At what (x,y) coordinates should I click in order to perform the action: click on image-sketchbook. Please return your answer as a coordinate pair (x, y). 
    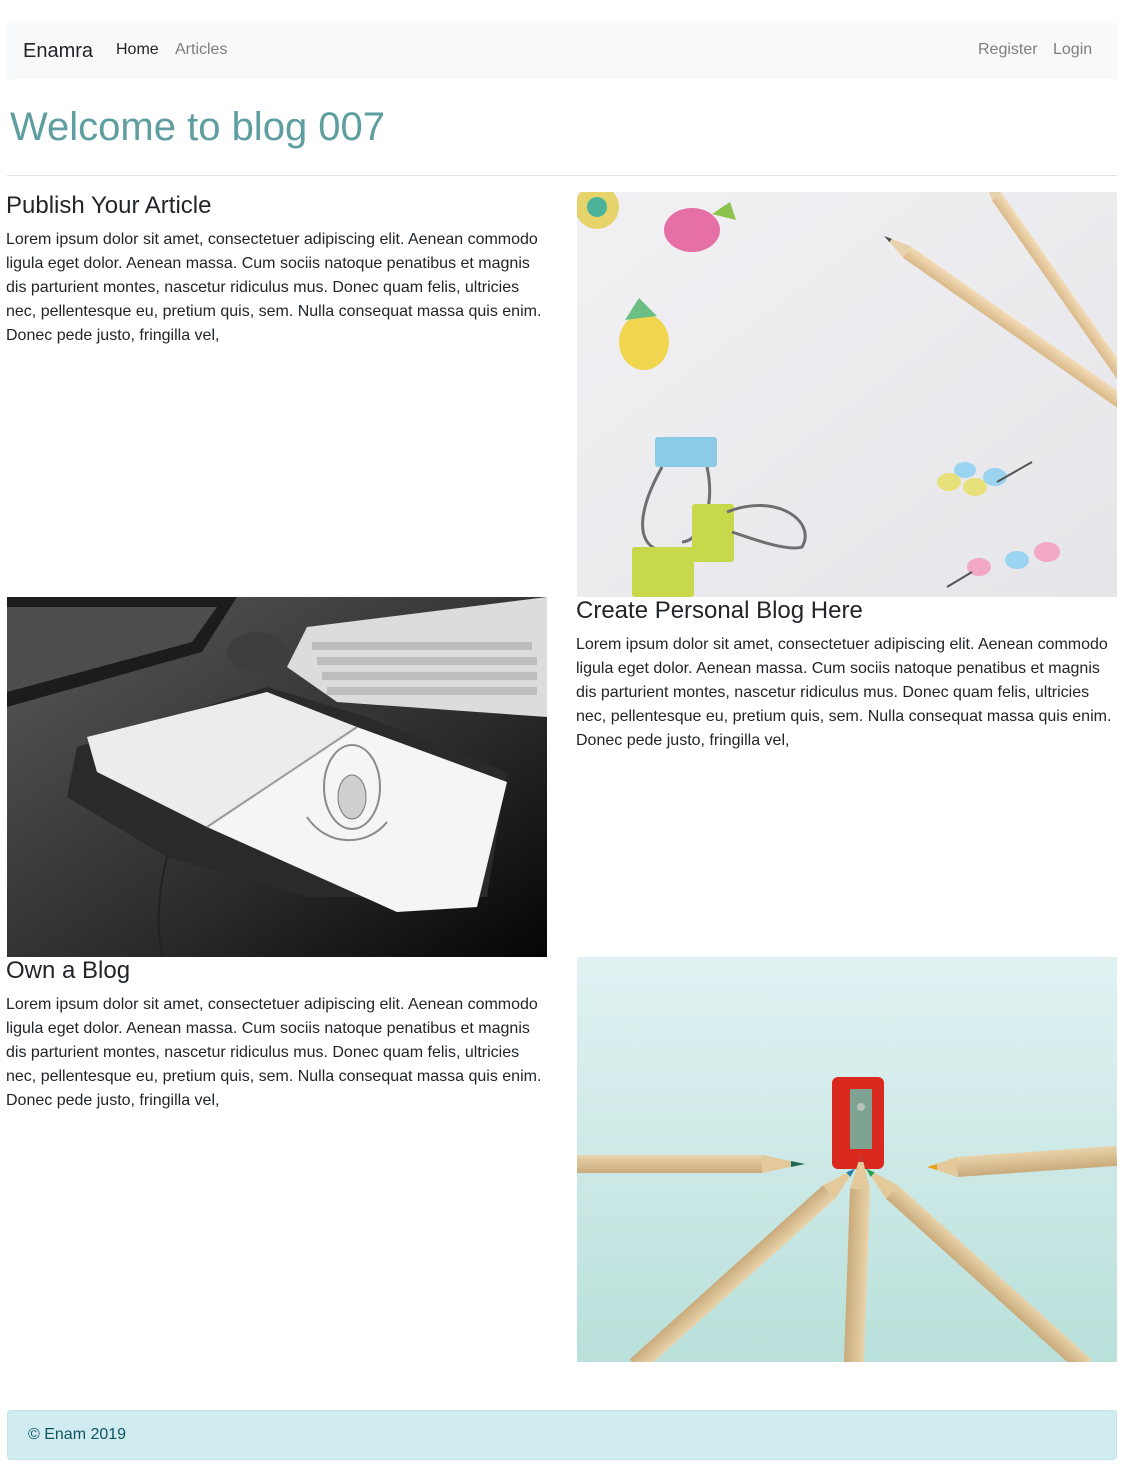
    Looking at the image, I should click on (277, 777).